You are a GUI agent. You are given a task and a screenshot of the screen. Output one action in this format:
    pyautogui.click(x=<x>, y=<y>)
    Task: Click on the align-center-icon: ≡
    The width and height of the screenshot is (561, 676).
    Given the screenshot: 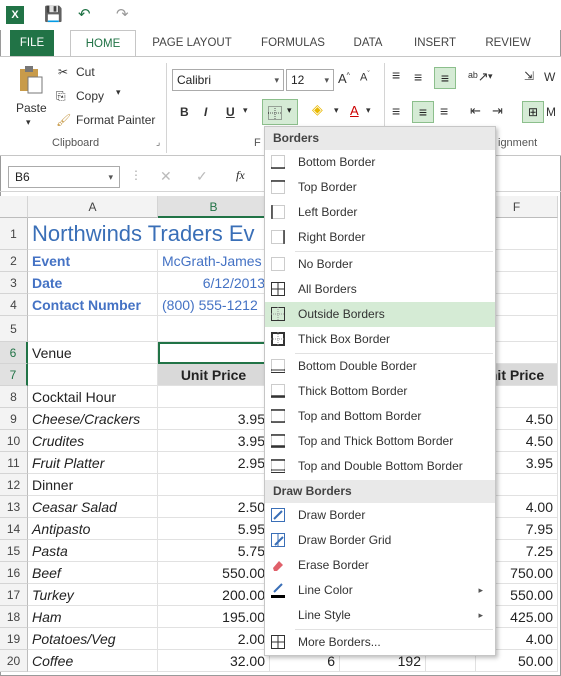 What is the action you would take?
    pyautogui.click(x=423, y=112)
    